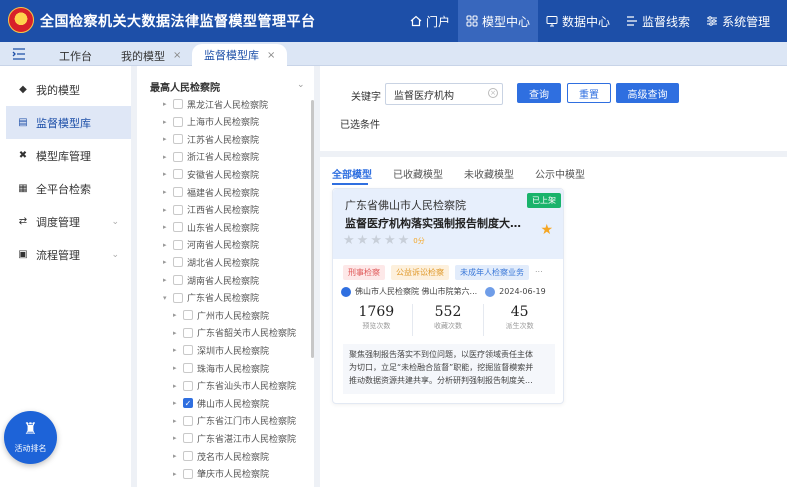 The image size is (787, 487). What do you see at coordinates (211, 122) in the screenshot?
I see `tree-node-province: ▸ 上海市人民检察院` at bounding box center [211, 122].